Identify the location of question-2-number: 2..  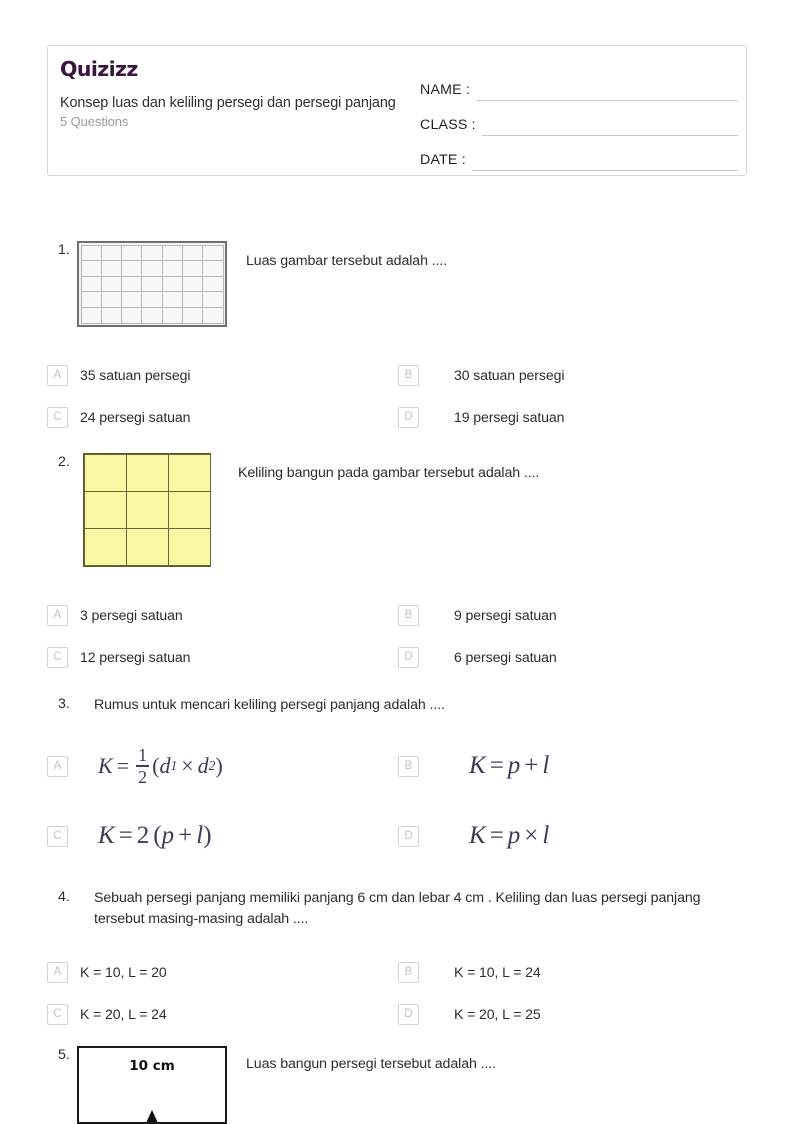
(64, 462).